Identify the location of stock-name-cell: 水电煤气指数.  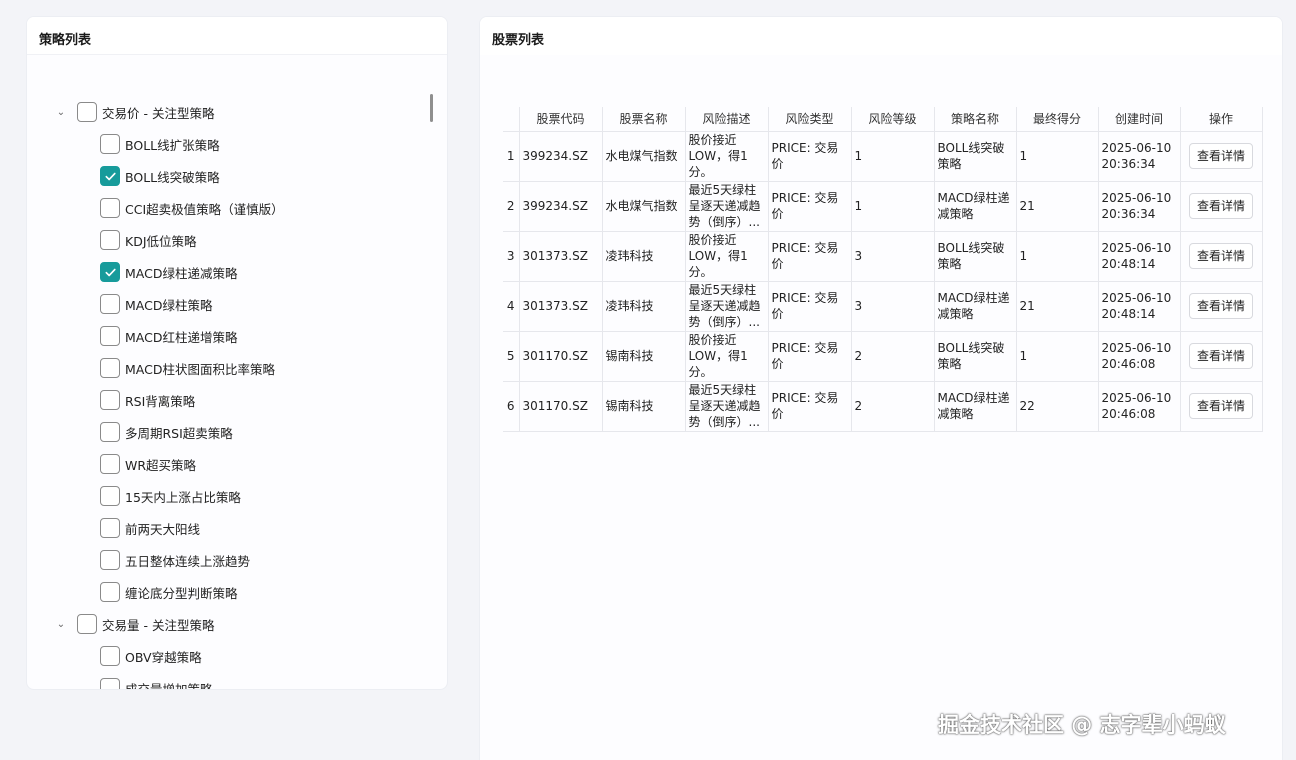
(644, 206).